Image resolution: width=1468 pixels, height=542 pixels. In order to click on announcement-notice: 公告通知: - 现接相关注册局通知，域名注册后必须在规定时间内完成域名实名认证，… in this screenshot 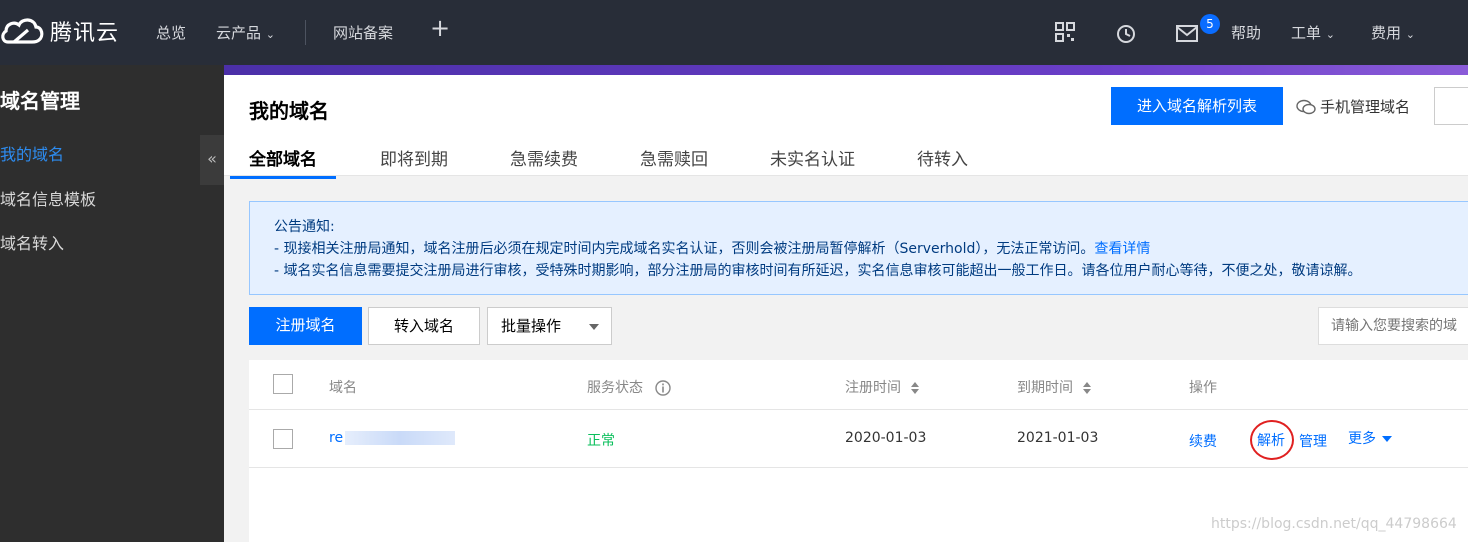, I will do `click(858, 248)`.